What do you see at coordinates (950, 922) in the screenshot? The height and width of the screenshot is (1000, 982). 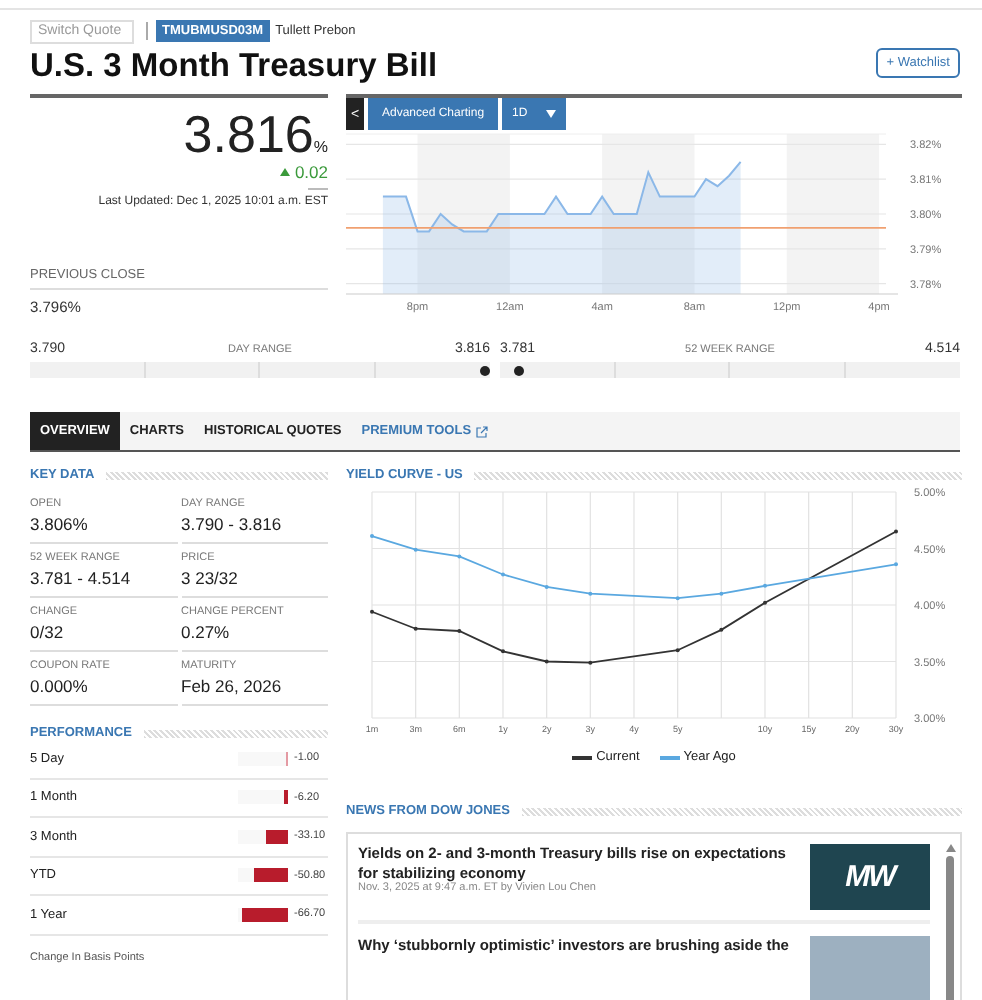 I see `scrollbar` at bounding box center [950, 922].